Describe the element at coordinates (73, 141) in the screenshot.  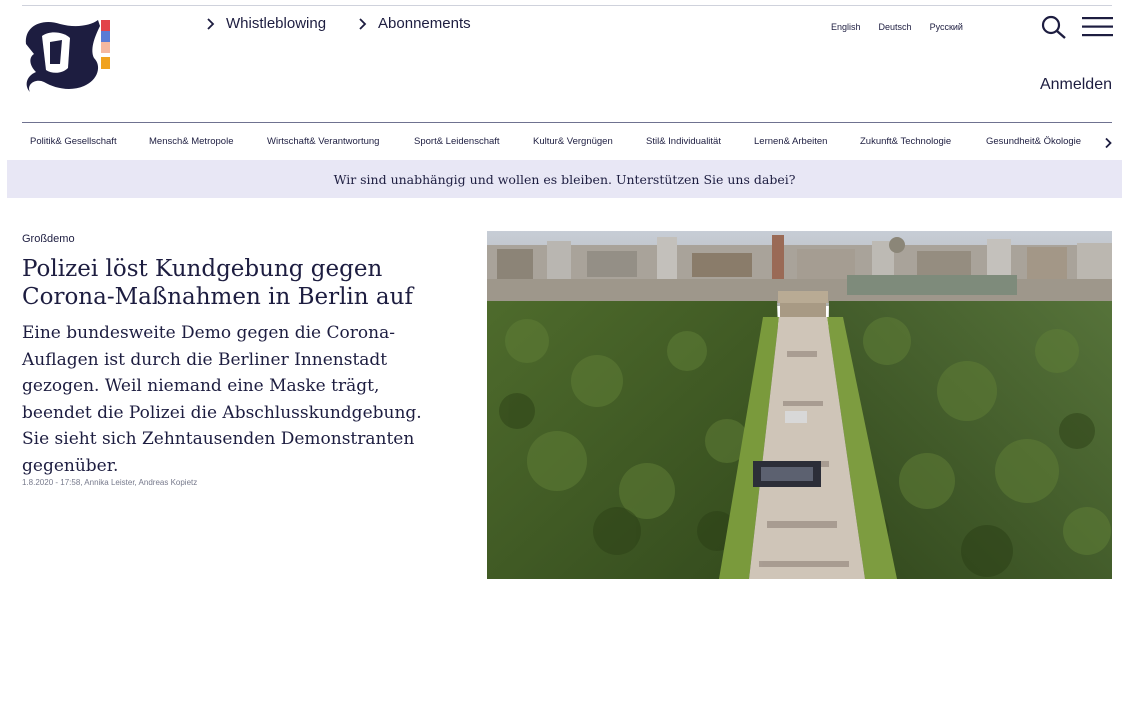
I see `category-politik: Politik& Gesellschaft` at that location.